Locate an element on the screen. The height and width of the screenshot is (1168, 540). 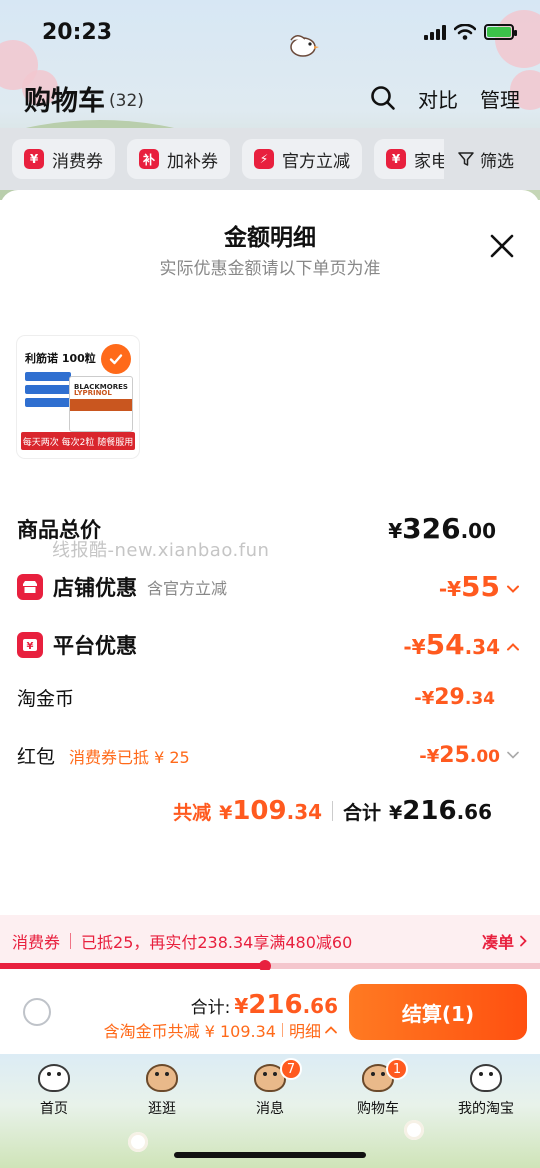
platform-voucher-icon: ¥ is located at coordinates (30, 644).